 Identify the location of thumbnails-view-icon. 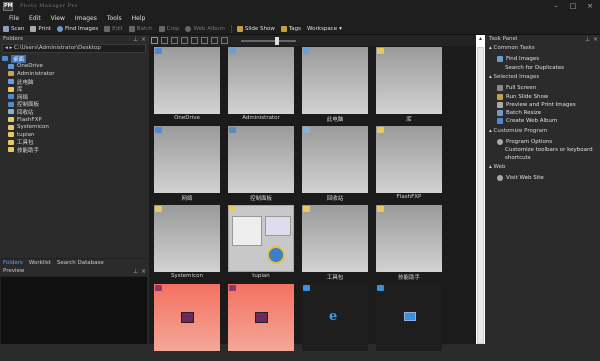
(154, 40).